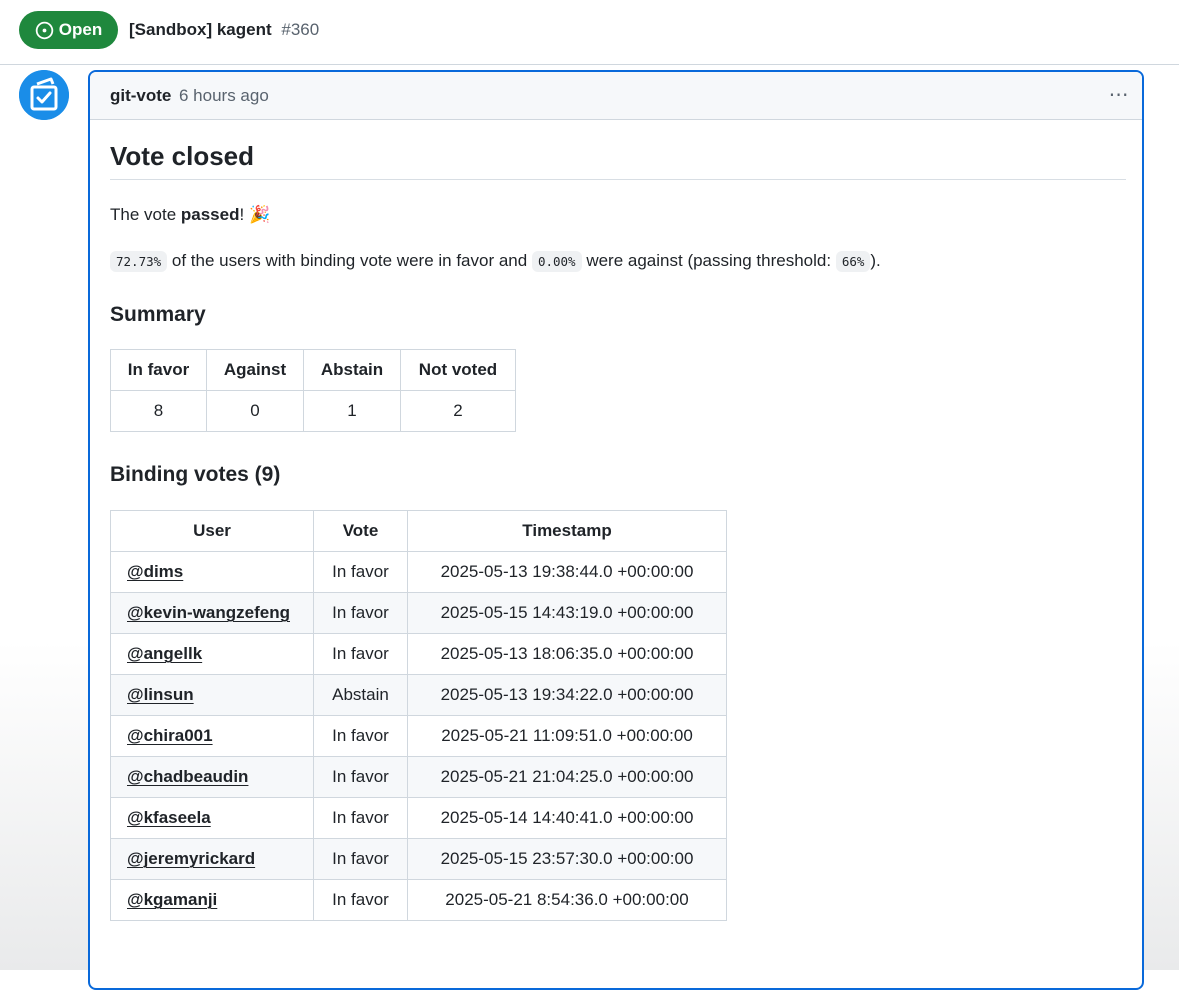  What do you see at coordinates (208, 612) in the screenshot?
I see `user-link: @kevin-wangzefeng` at bounding box center [208, 612].